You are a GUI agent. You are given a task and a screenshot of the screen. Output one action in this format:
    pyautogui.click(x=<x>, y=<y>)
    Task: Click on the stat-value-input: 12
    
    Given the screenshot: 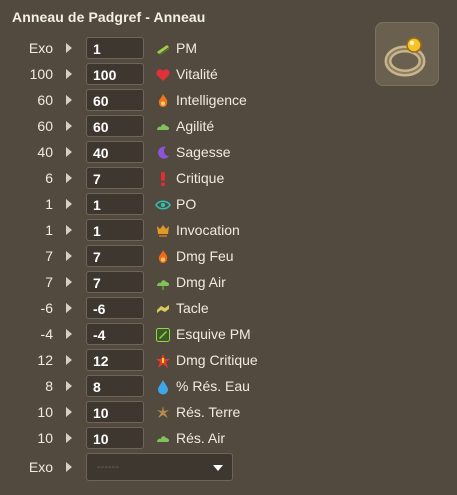 What is the action you would take?
    pyautogui.click(x=115, y=360)
    